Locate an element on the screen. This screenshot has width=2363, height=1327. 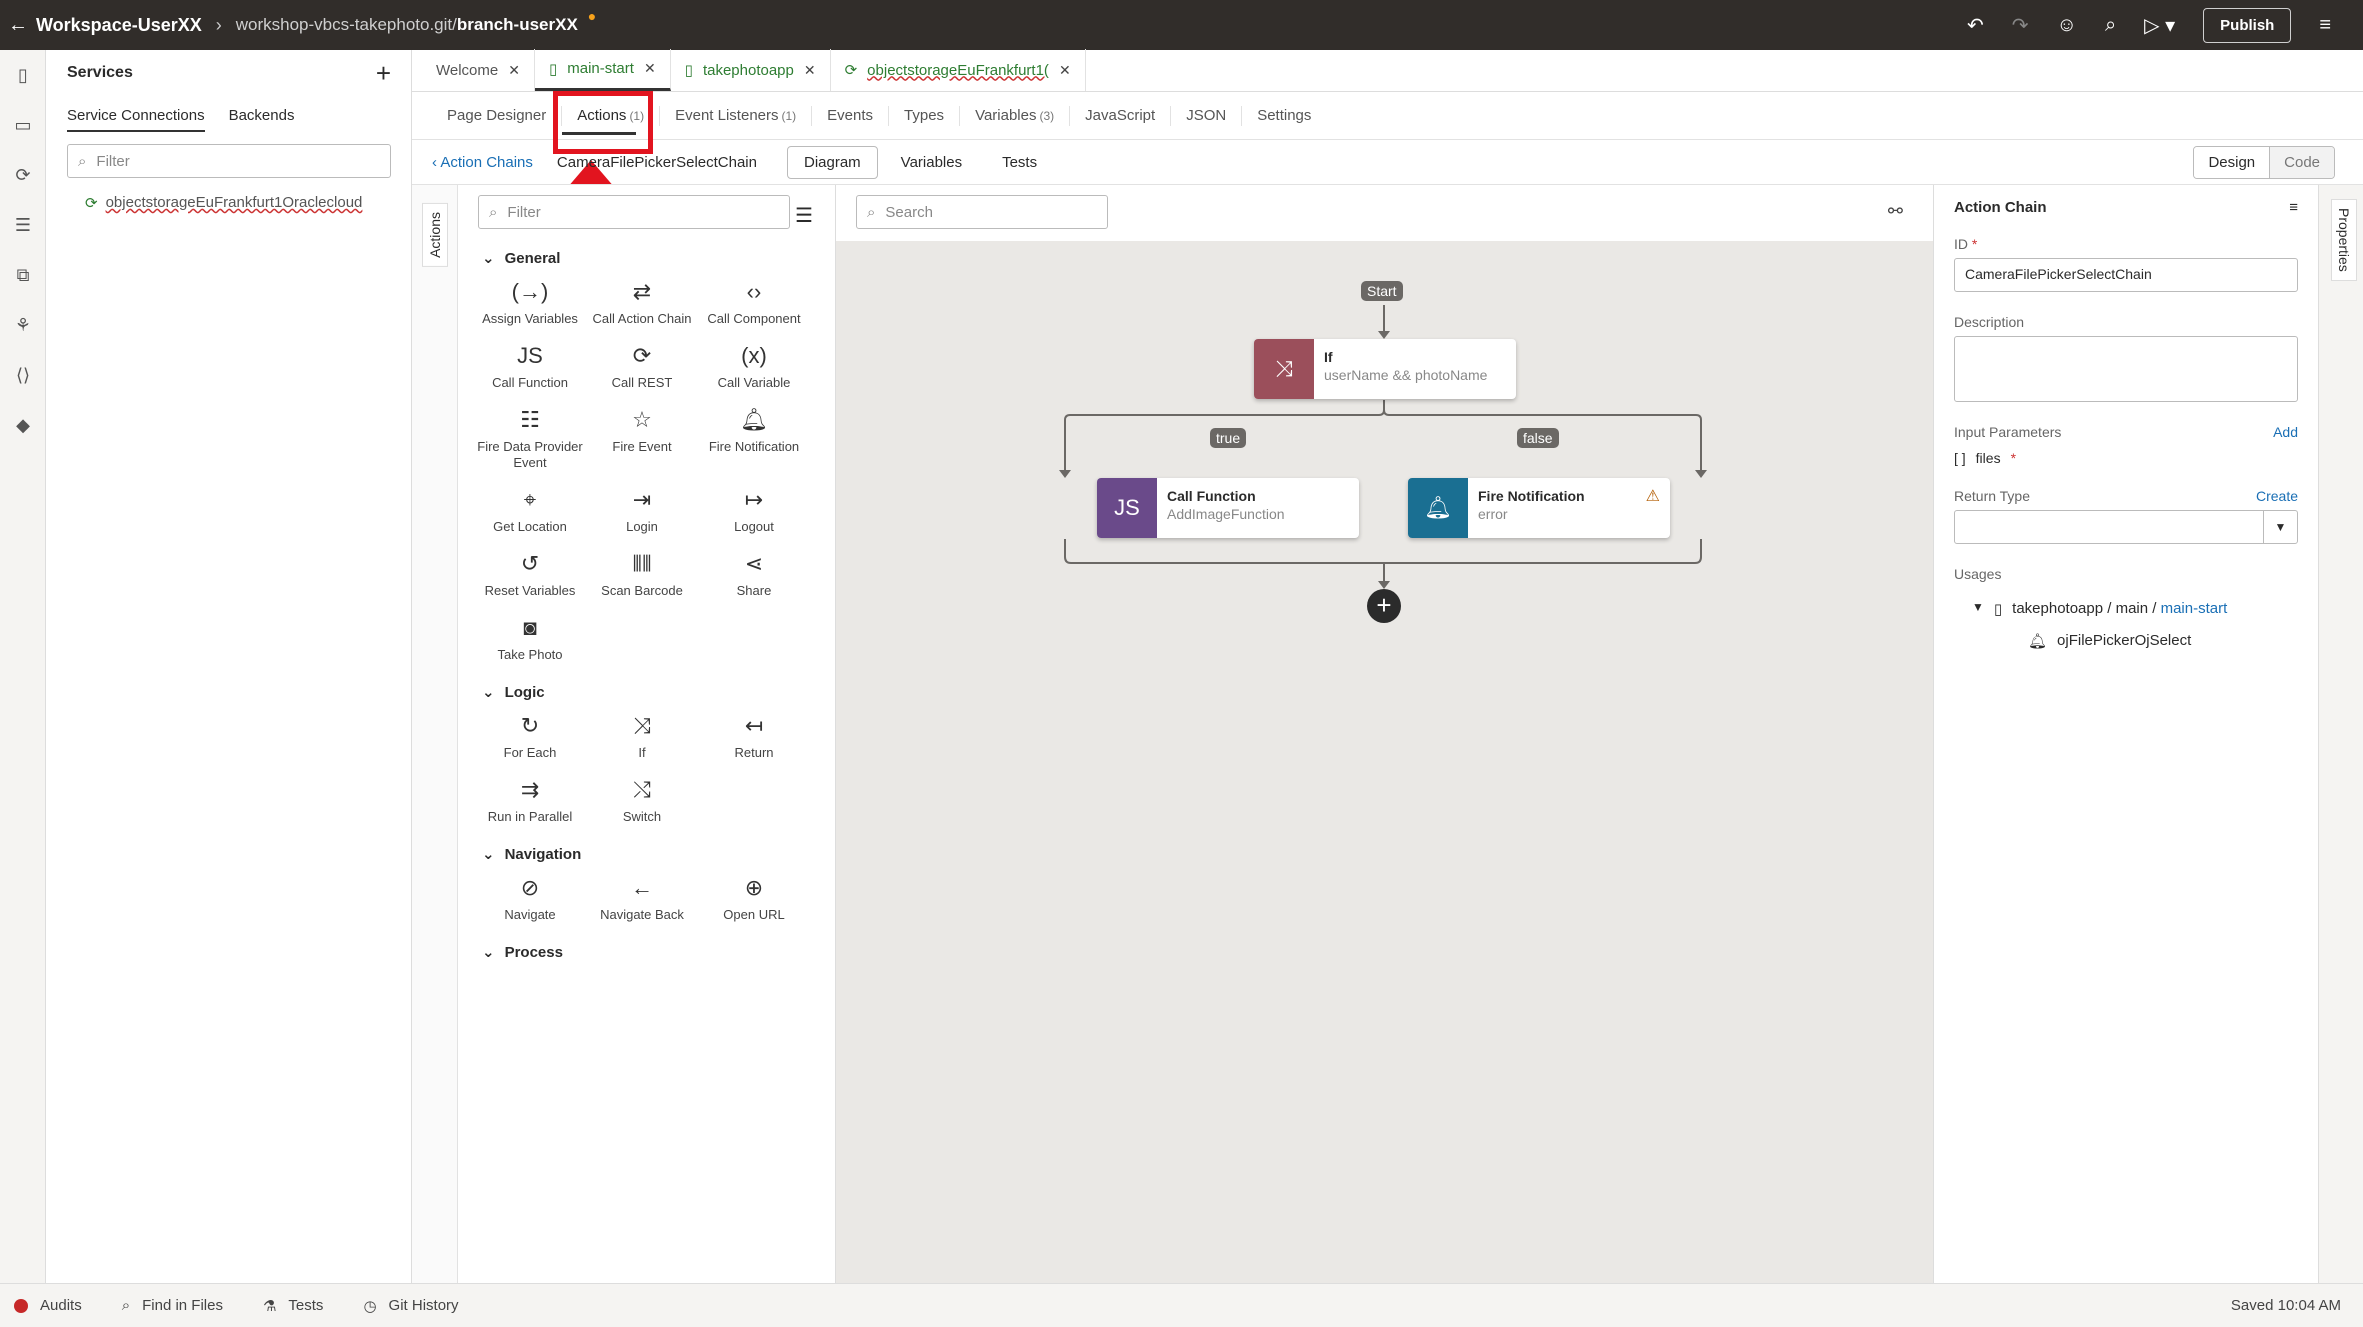
action-run-in-parallel: ⇉ Run in Parallel is located at coordinates (530, 800).